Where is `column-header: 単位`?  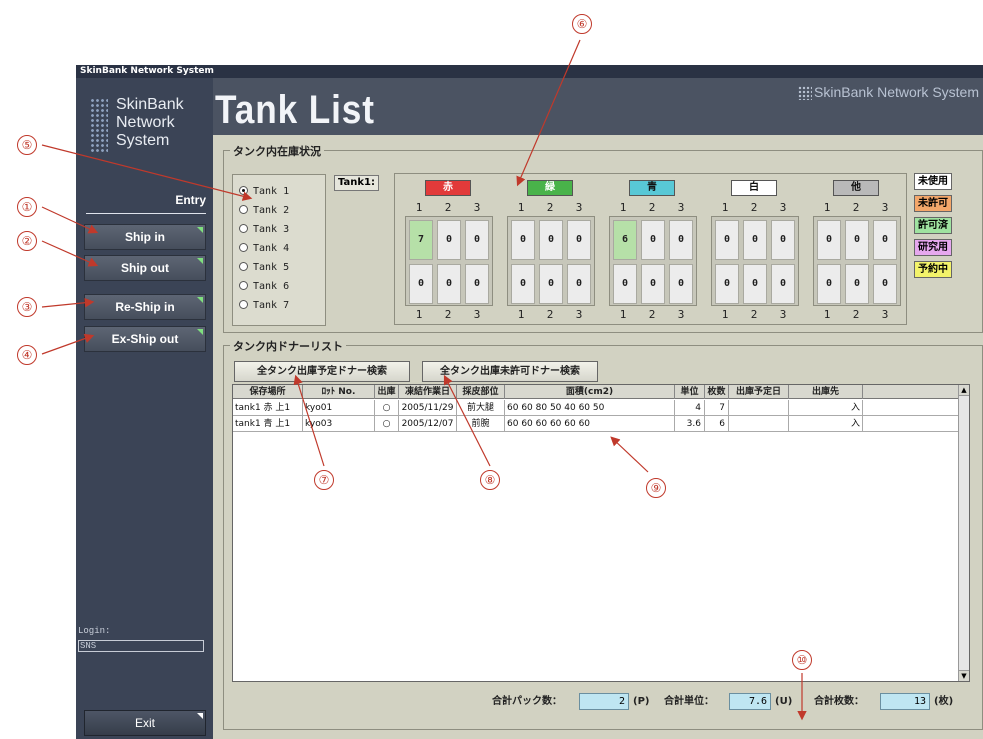
column-header: 単位 is located at coordinates (690, 392).